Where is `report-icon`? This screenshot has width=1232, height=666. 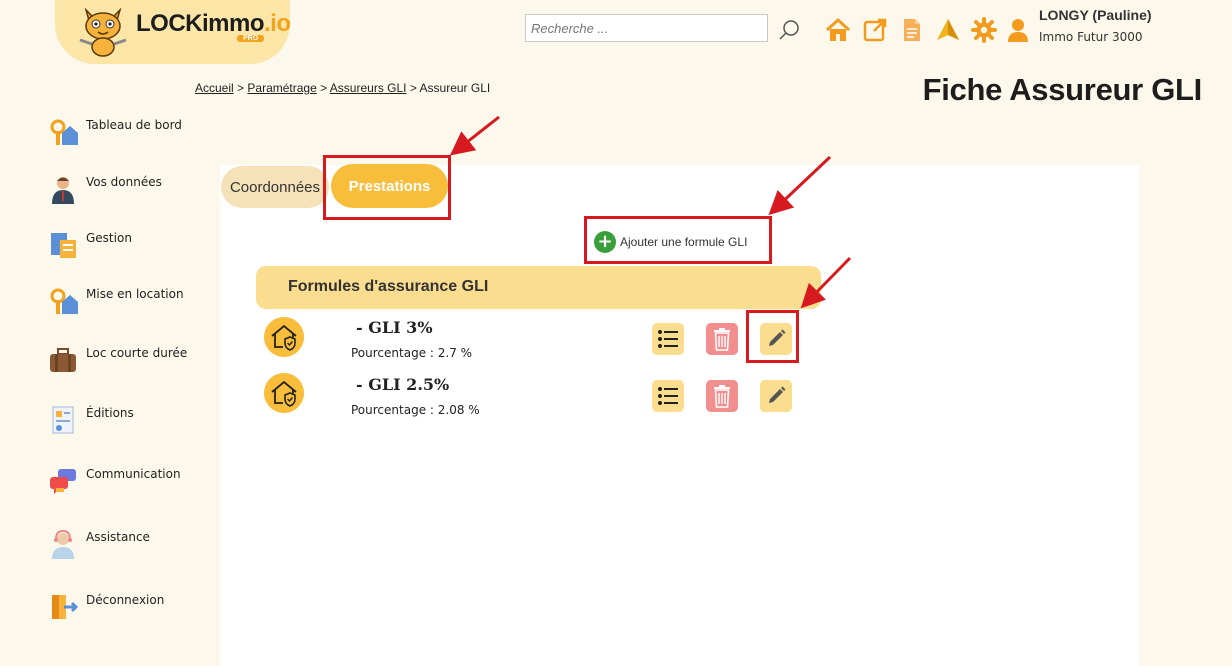
report-icon is located at coordinates (63, 420).